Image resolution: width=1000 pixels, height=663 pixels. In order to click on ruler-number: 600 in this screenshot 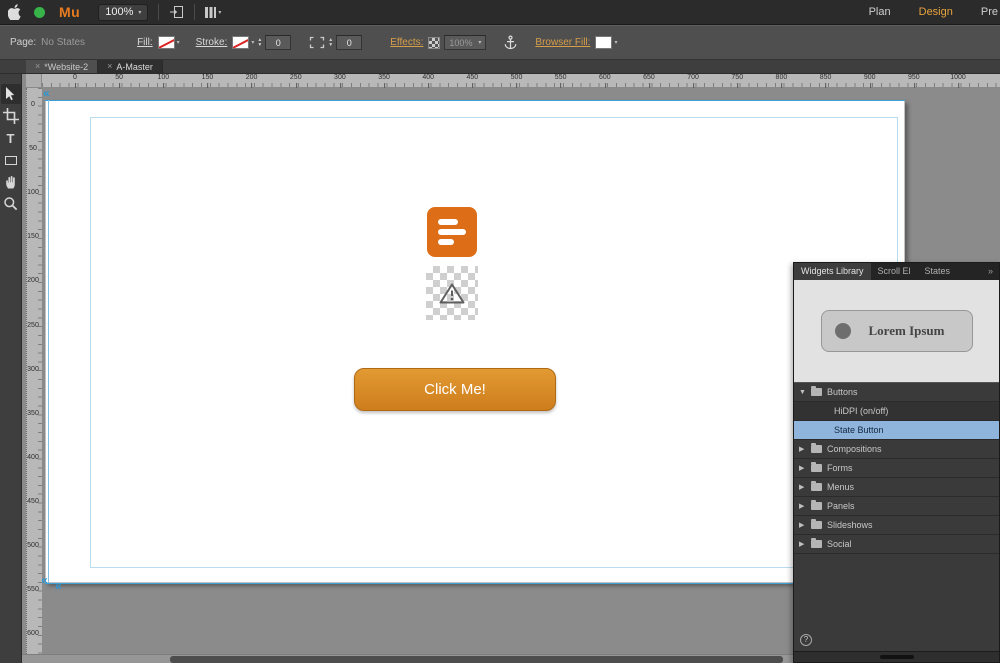, I will do `click(33, 634)`.